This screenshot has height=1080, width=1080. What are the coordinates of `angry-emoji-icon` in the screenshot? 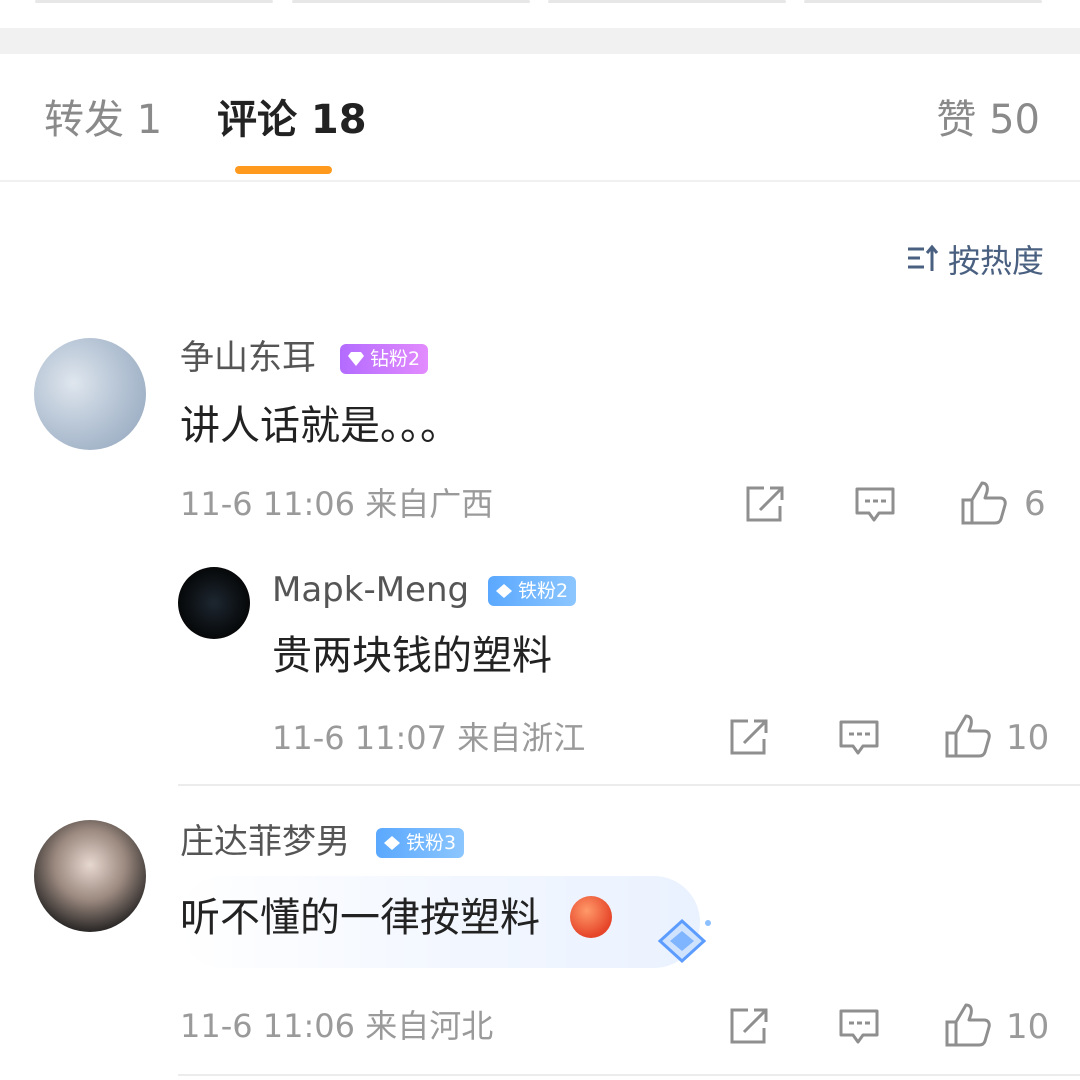 It's located at (591, 917).